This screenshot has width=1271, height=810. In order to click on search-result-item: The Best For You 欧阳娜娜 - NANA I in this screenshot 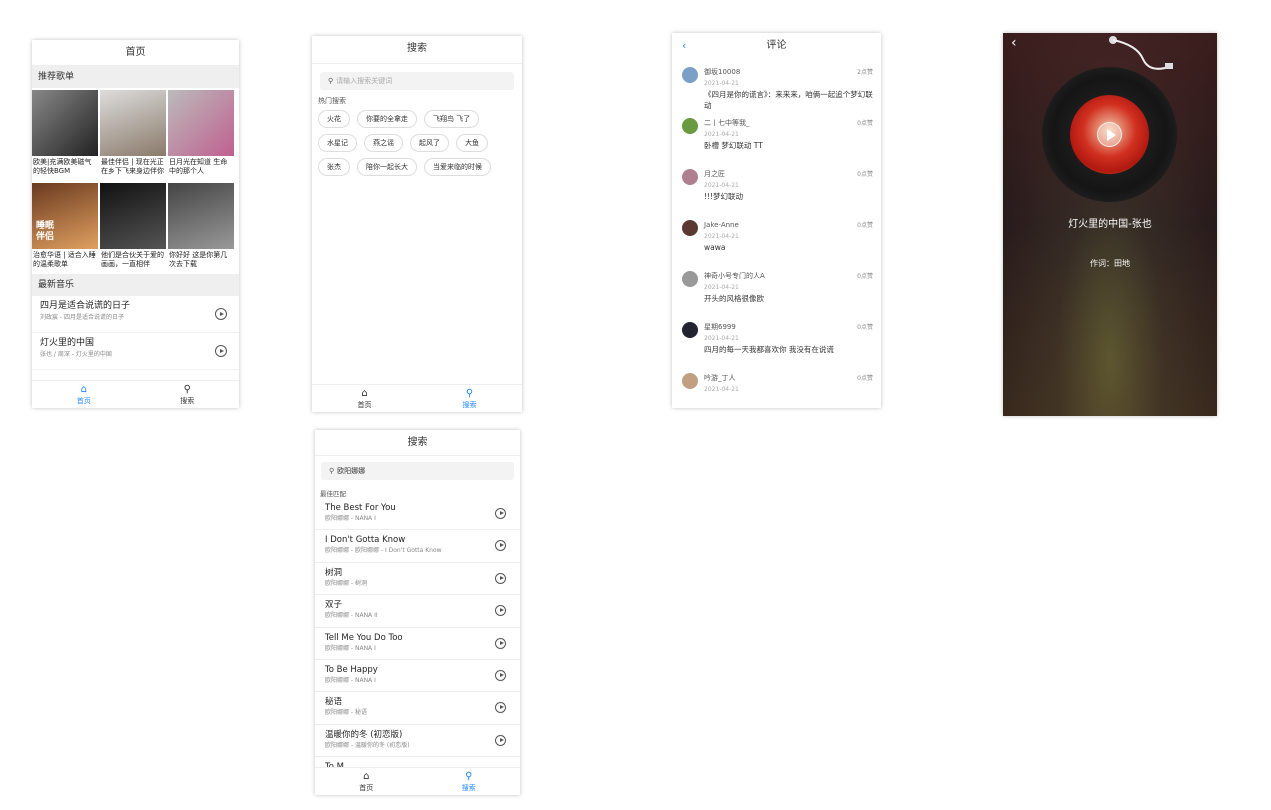, I will do `click(417, 514)`.